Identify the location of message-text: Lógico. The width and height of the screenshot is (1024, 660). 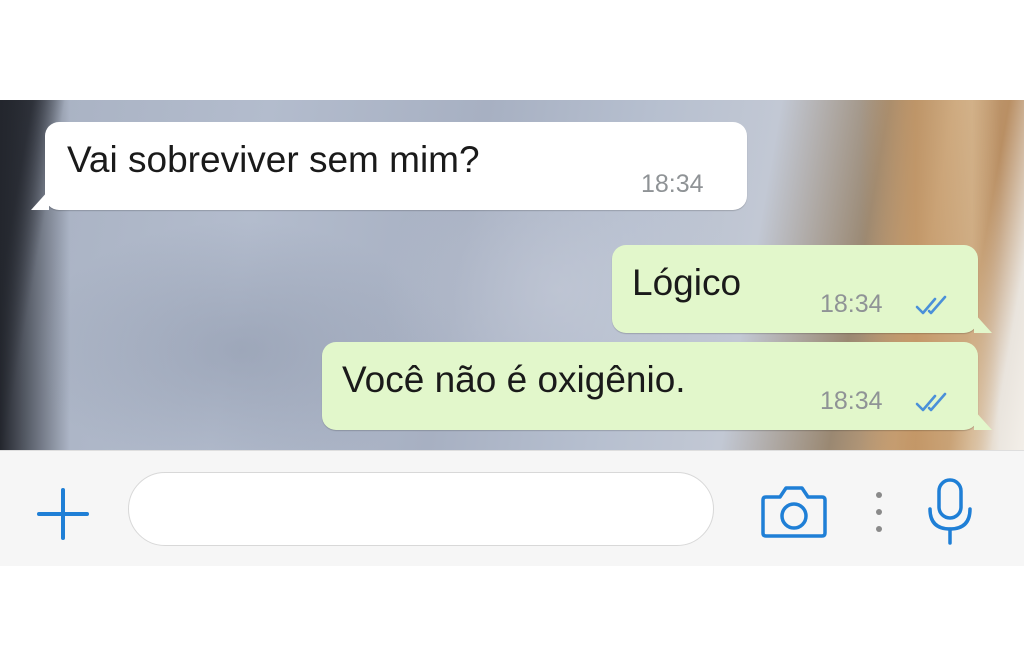
(687, 282).